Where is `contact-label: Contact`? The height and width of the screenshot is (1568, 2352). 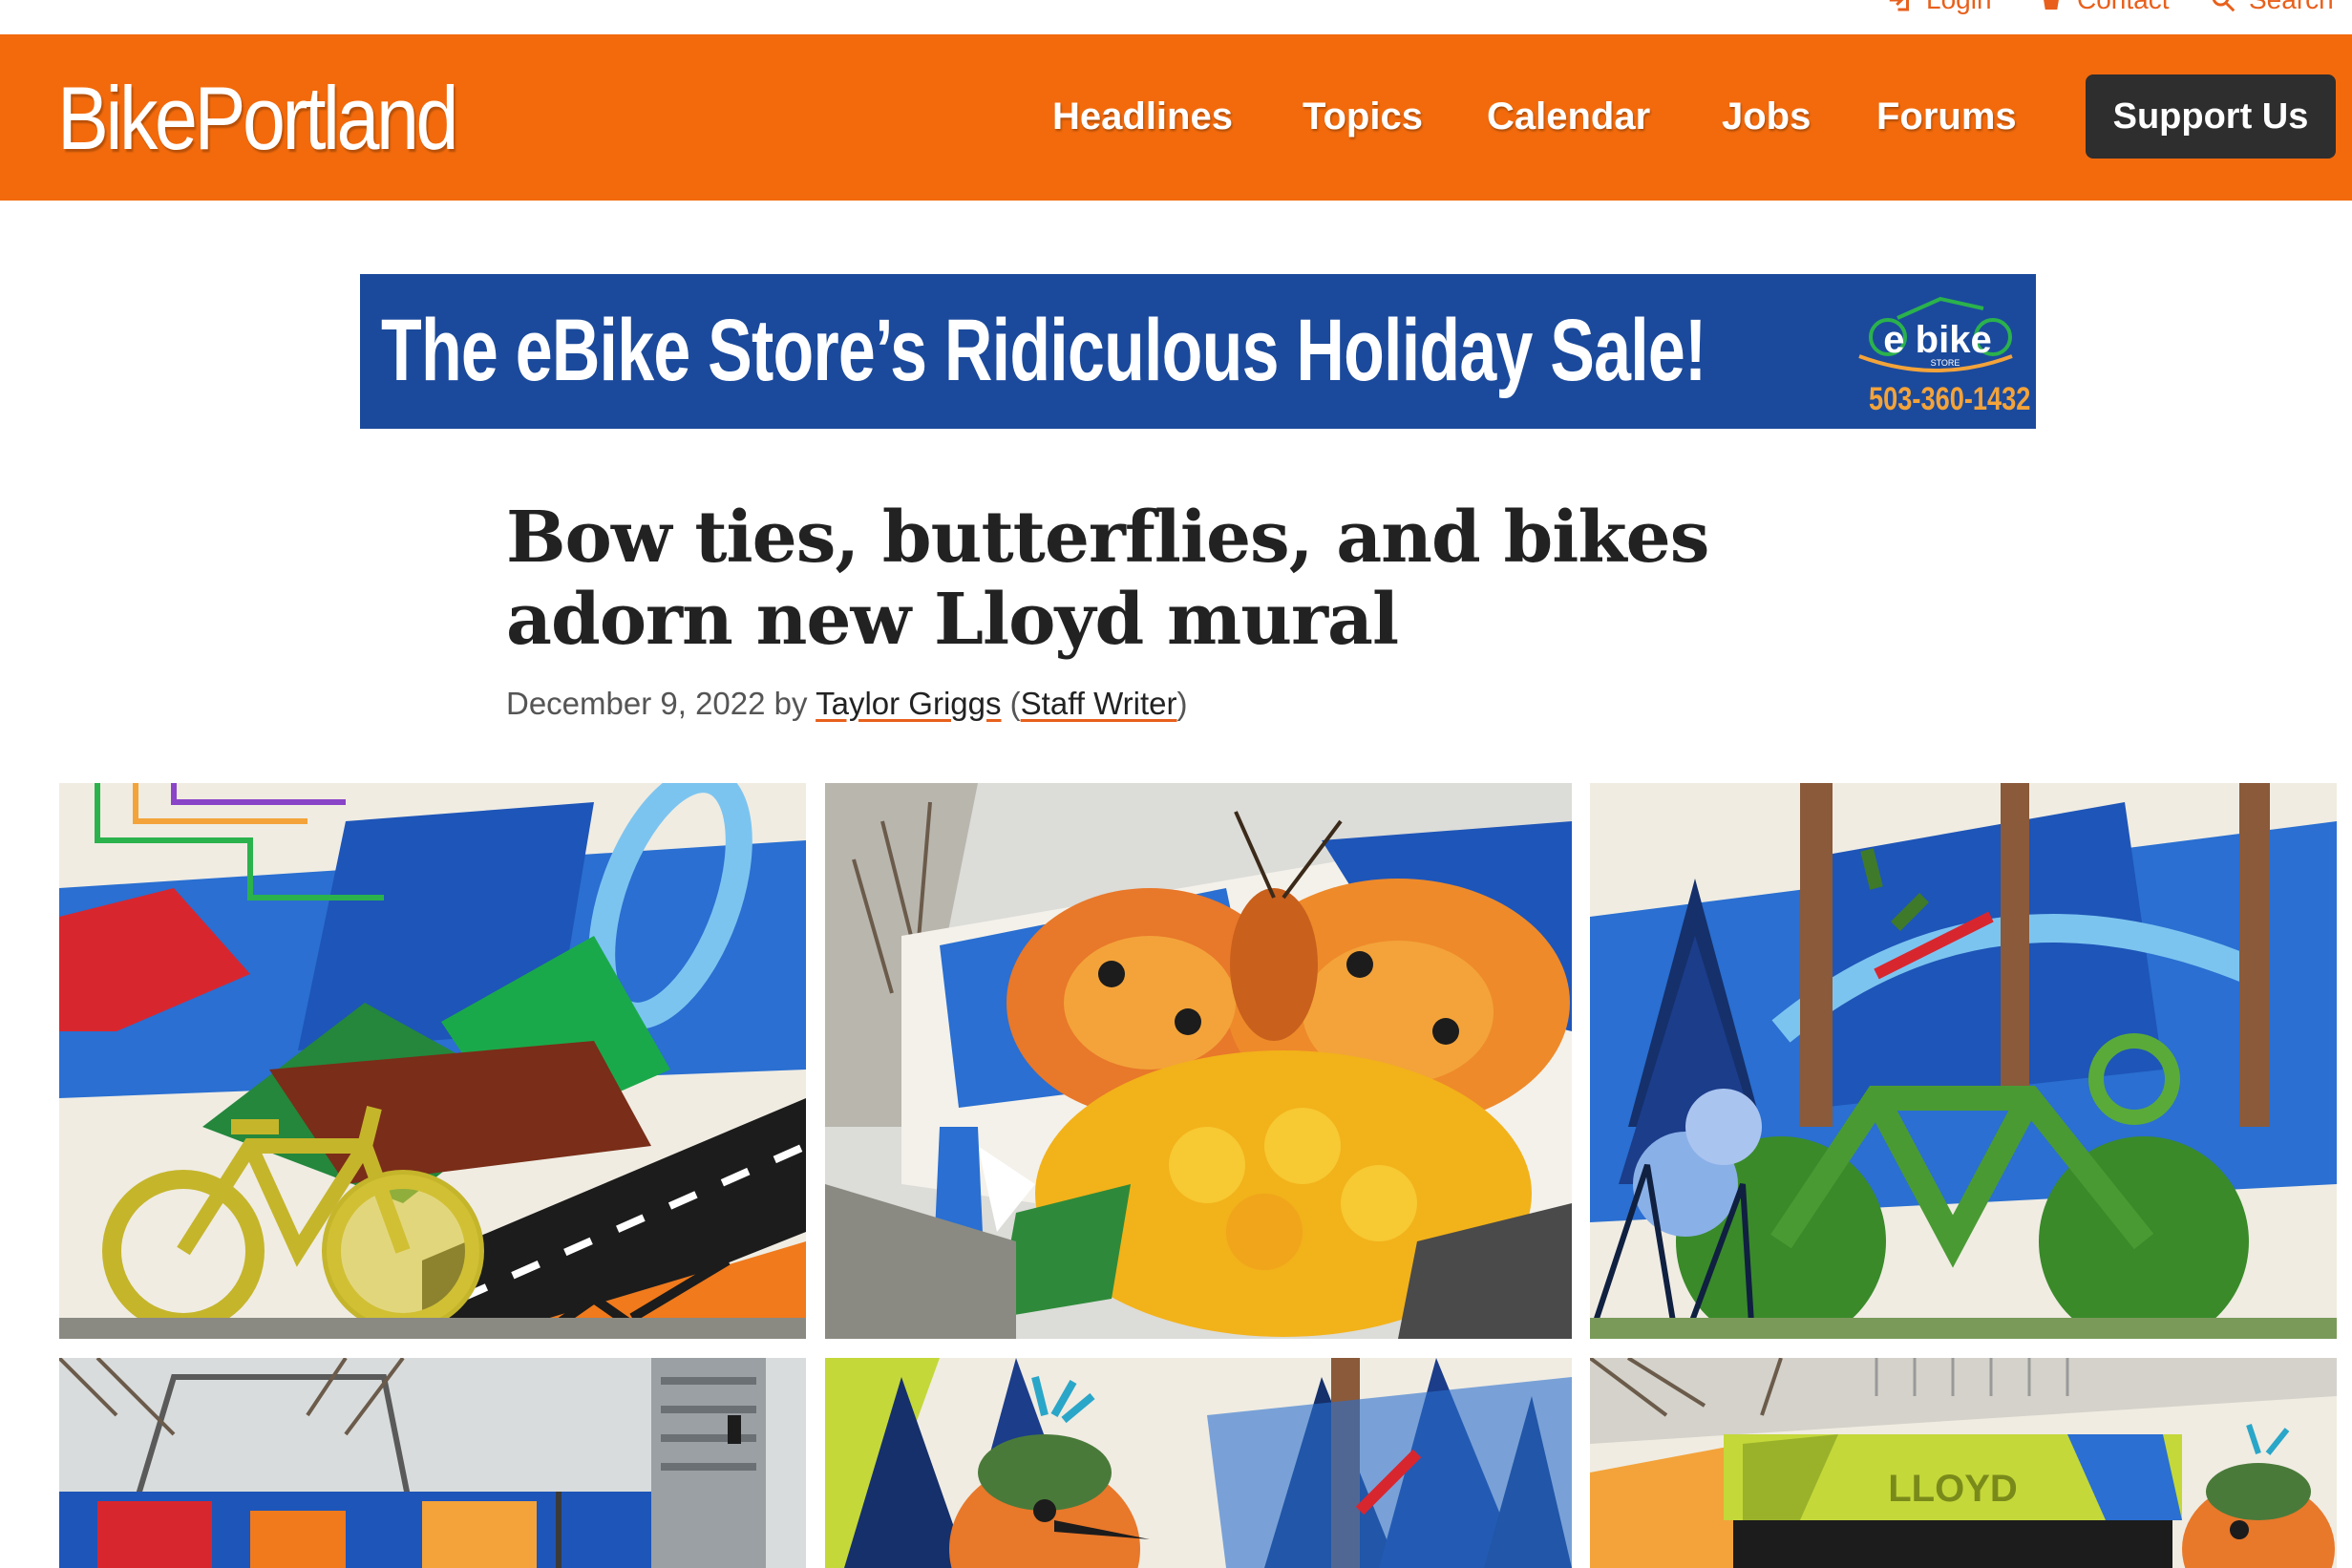
contact-label: Contact is located at coordinates (2123, 7).